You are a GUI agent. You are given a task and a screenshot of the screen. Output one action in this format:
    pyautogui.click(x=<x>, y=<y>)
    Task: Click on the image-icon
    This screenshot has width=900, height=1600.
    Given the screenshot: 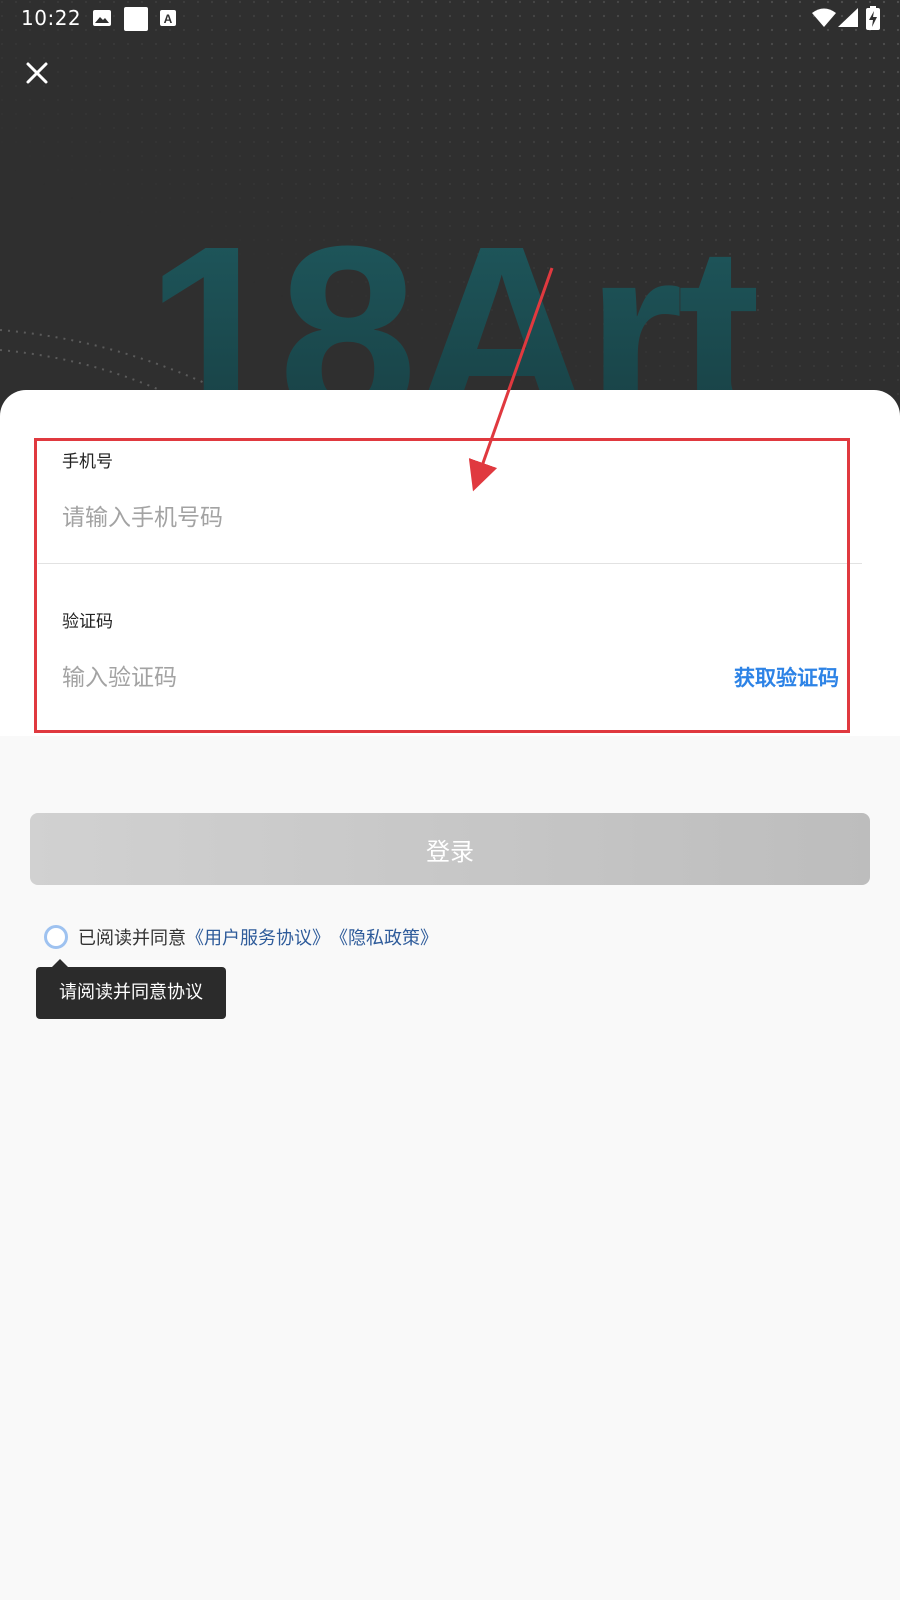 What is the action you would take?
    pyautogui.click(x=102, y=18)
    